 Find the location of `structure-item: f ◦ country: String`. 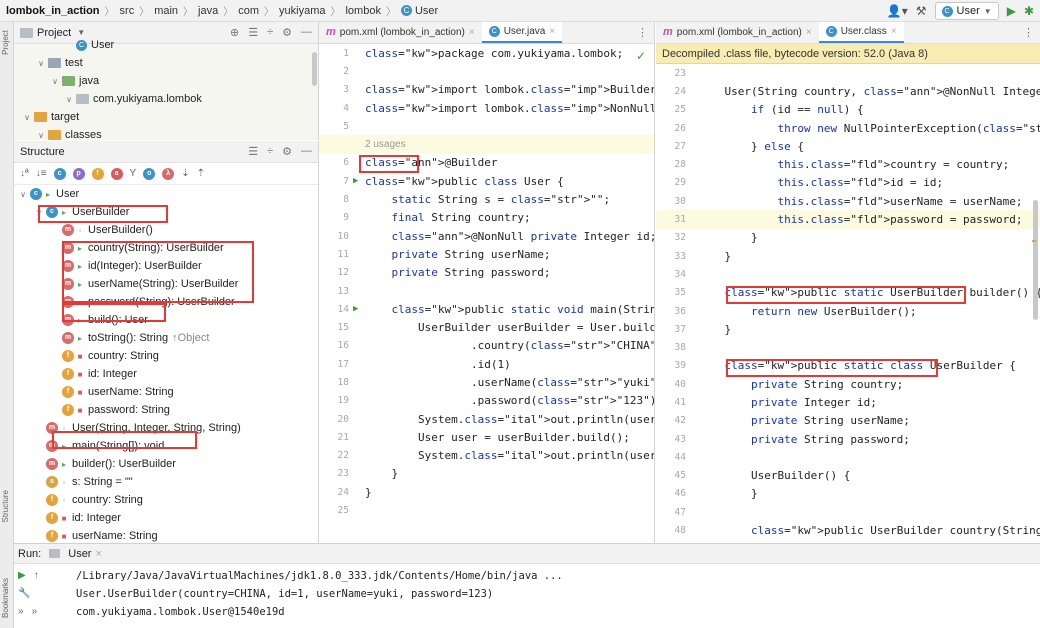

structure-item: f ◦ country: String is located at coordinates (166, 500).